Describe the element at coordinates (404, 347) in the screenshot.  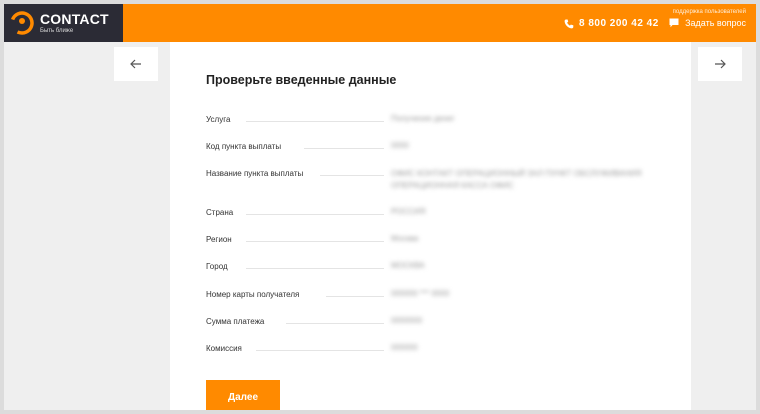
I see `row-value: 000000` at that location.